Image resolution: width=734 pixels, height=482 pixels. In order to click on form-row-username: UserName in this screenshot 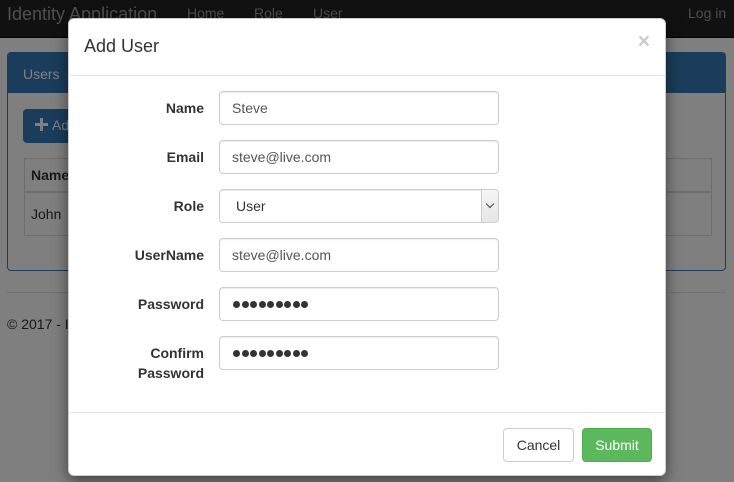, I will do `click(368, 255)`.